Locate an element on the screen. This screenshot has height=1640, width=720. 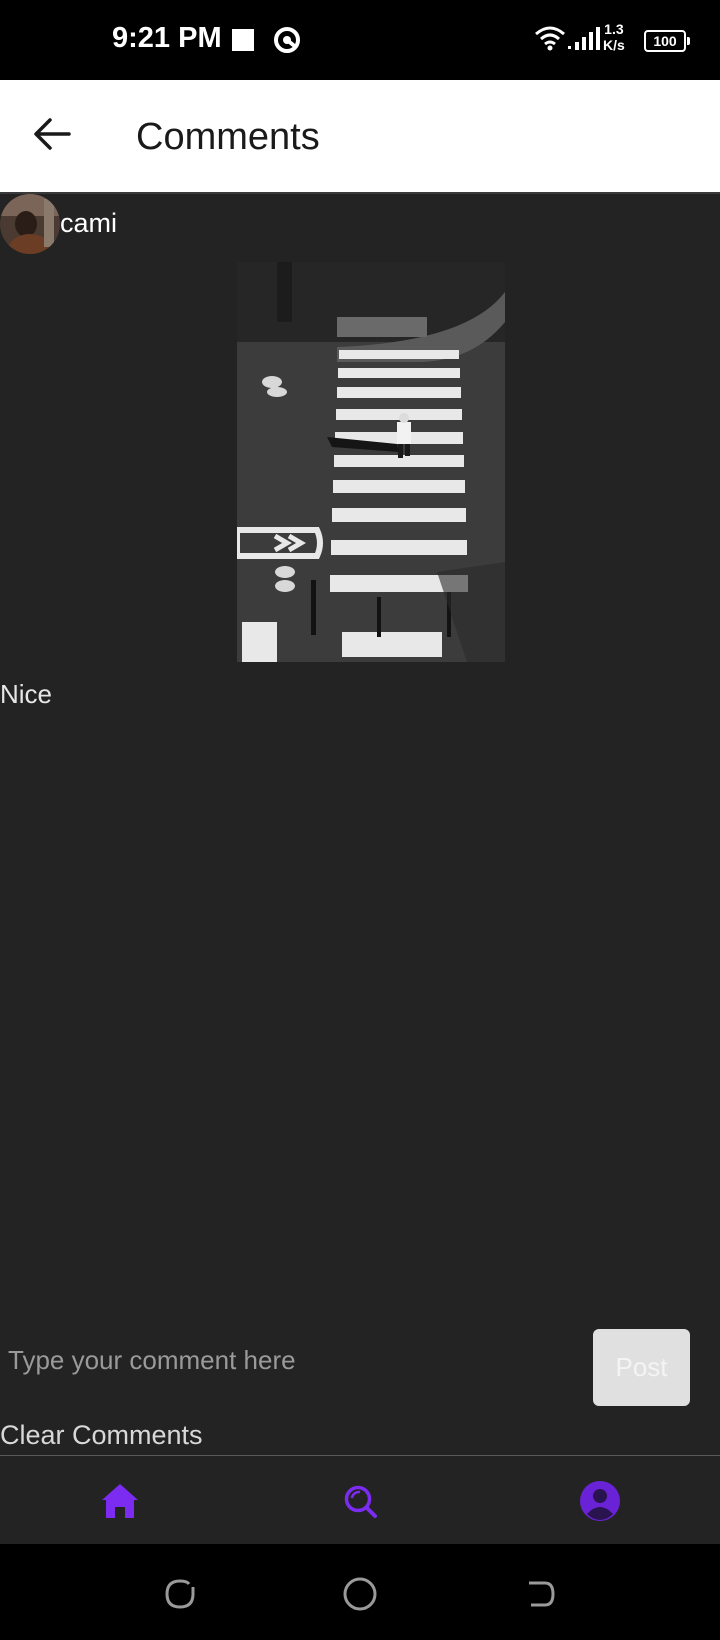
arrow-left-icon is located at coordinates (52, 134).